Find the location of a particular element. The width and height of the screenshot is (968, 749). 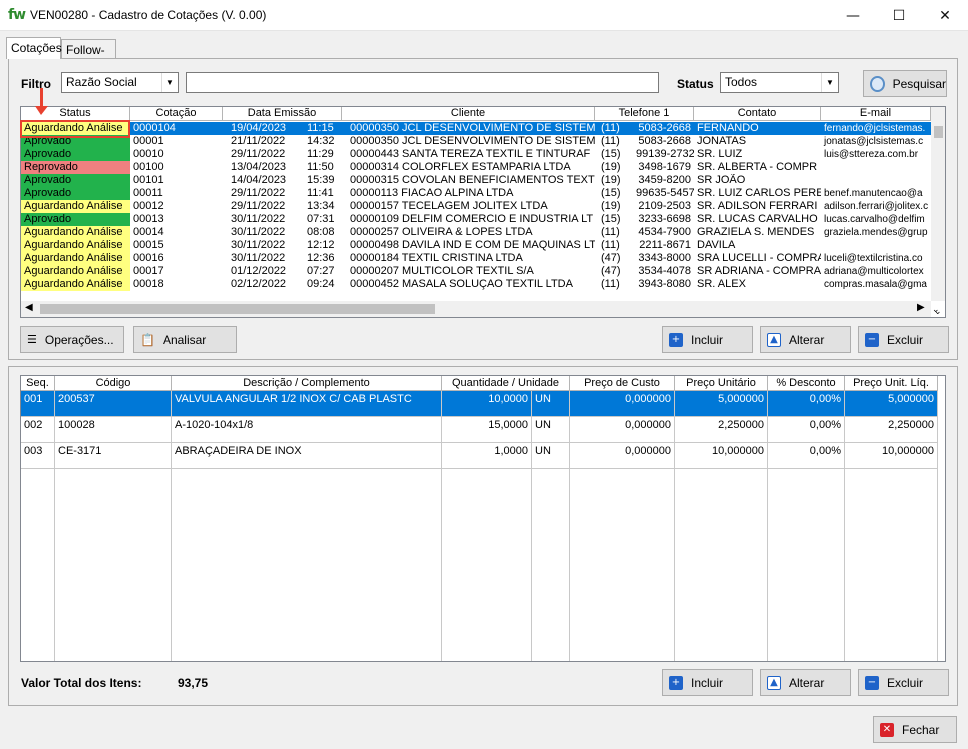

contato-cell: GRAZIELA S. MENDES is located at coordinates (756, 232).